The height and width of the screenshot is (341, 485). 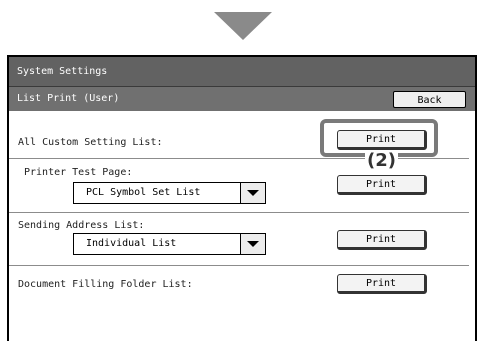 I want to click on select-value: PCL Symbol Set List, so click(x=143, y=192).